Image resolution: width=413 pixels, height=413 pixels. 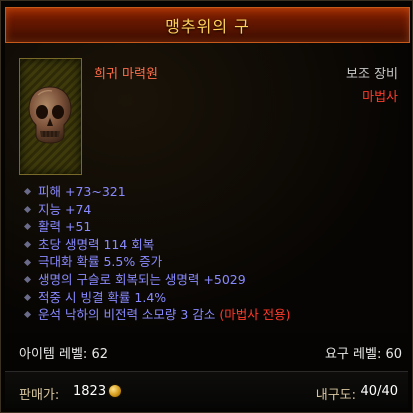 I want to click on stat-line: 생명의 구슬로 회복되는 생명력 +5029, so click(x=213, y=280).